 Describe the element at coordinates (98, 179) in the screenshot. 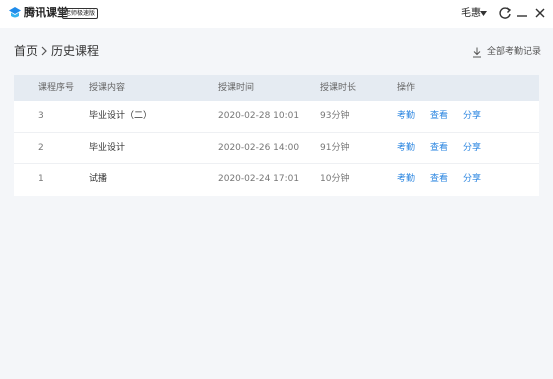

I see `course-content: 试播` at that location.